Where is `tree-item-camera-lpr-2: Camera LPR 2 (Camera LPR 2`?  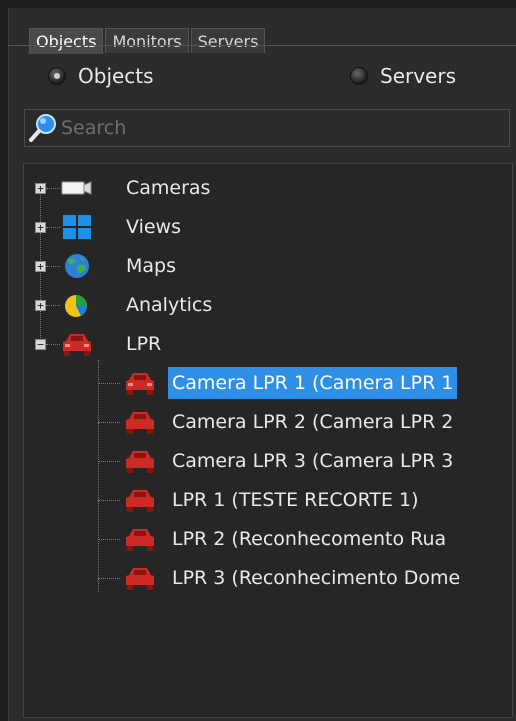
tree-item-camera-lpr-2: Camera LPR 2 (Camera LPR 2 is located at coordinates (312, 422).